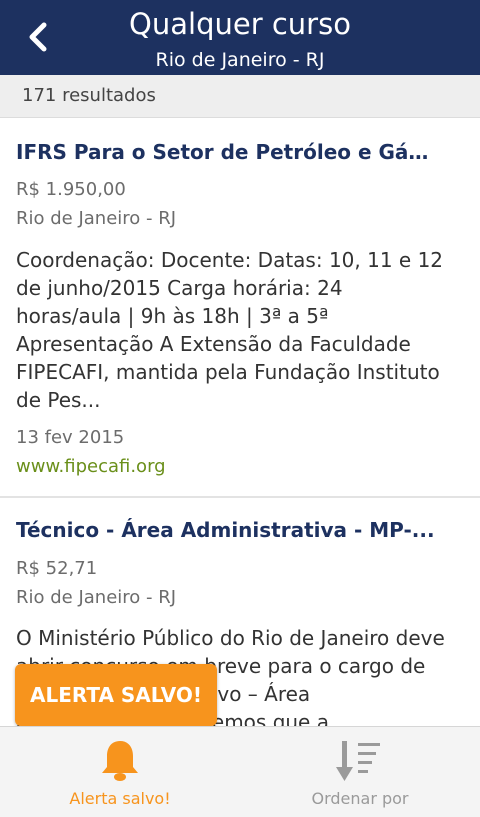  What do you see at coordinates (116, 695) in the screenshot?
I see `alert-saved-toast: ALERTA SALVO!` at bounding box center [116, 695].